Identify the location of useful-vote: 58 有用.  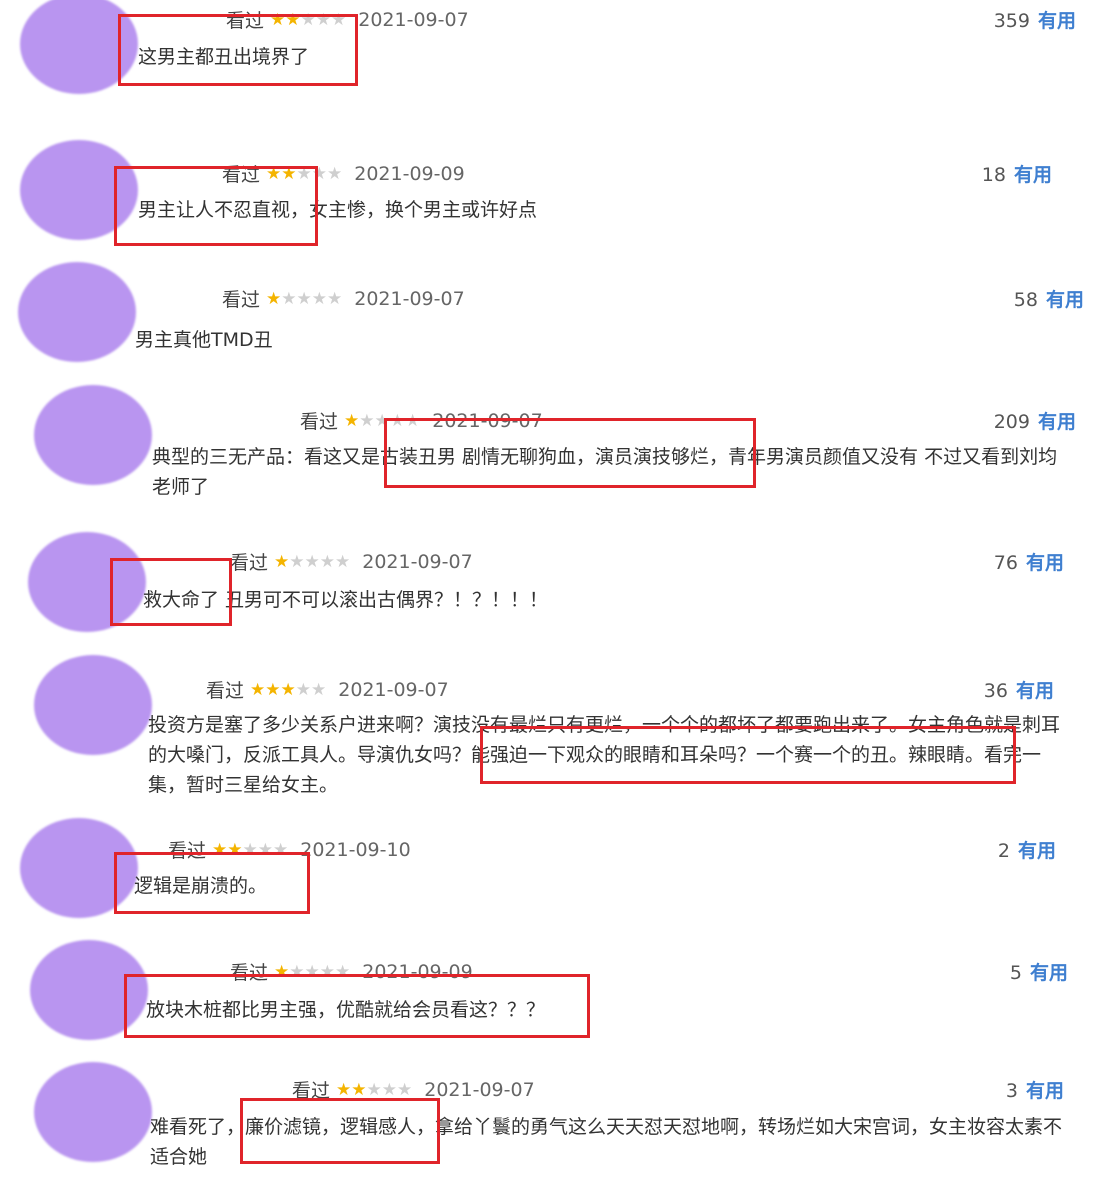
(1049, 298).